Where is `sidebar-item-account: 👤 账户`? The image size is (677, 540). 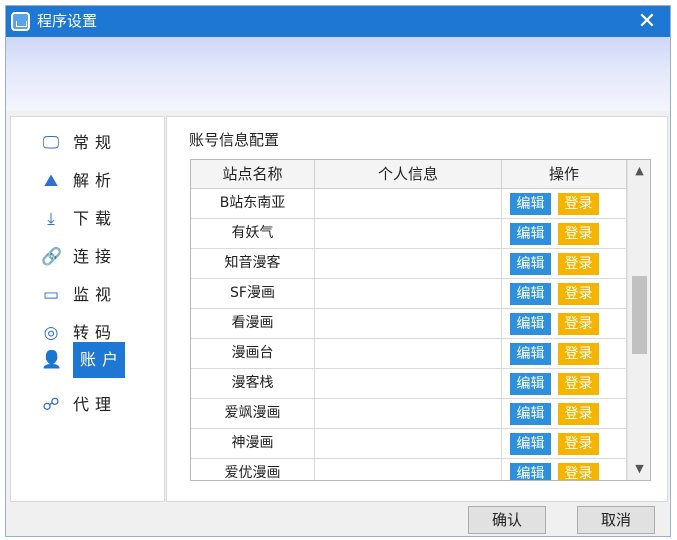
sidebar-item-account: 👤 账户 is located at coordinates (87, 360).